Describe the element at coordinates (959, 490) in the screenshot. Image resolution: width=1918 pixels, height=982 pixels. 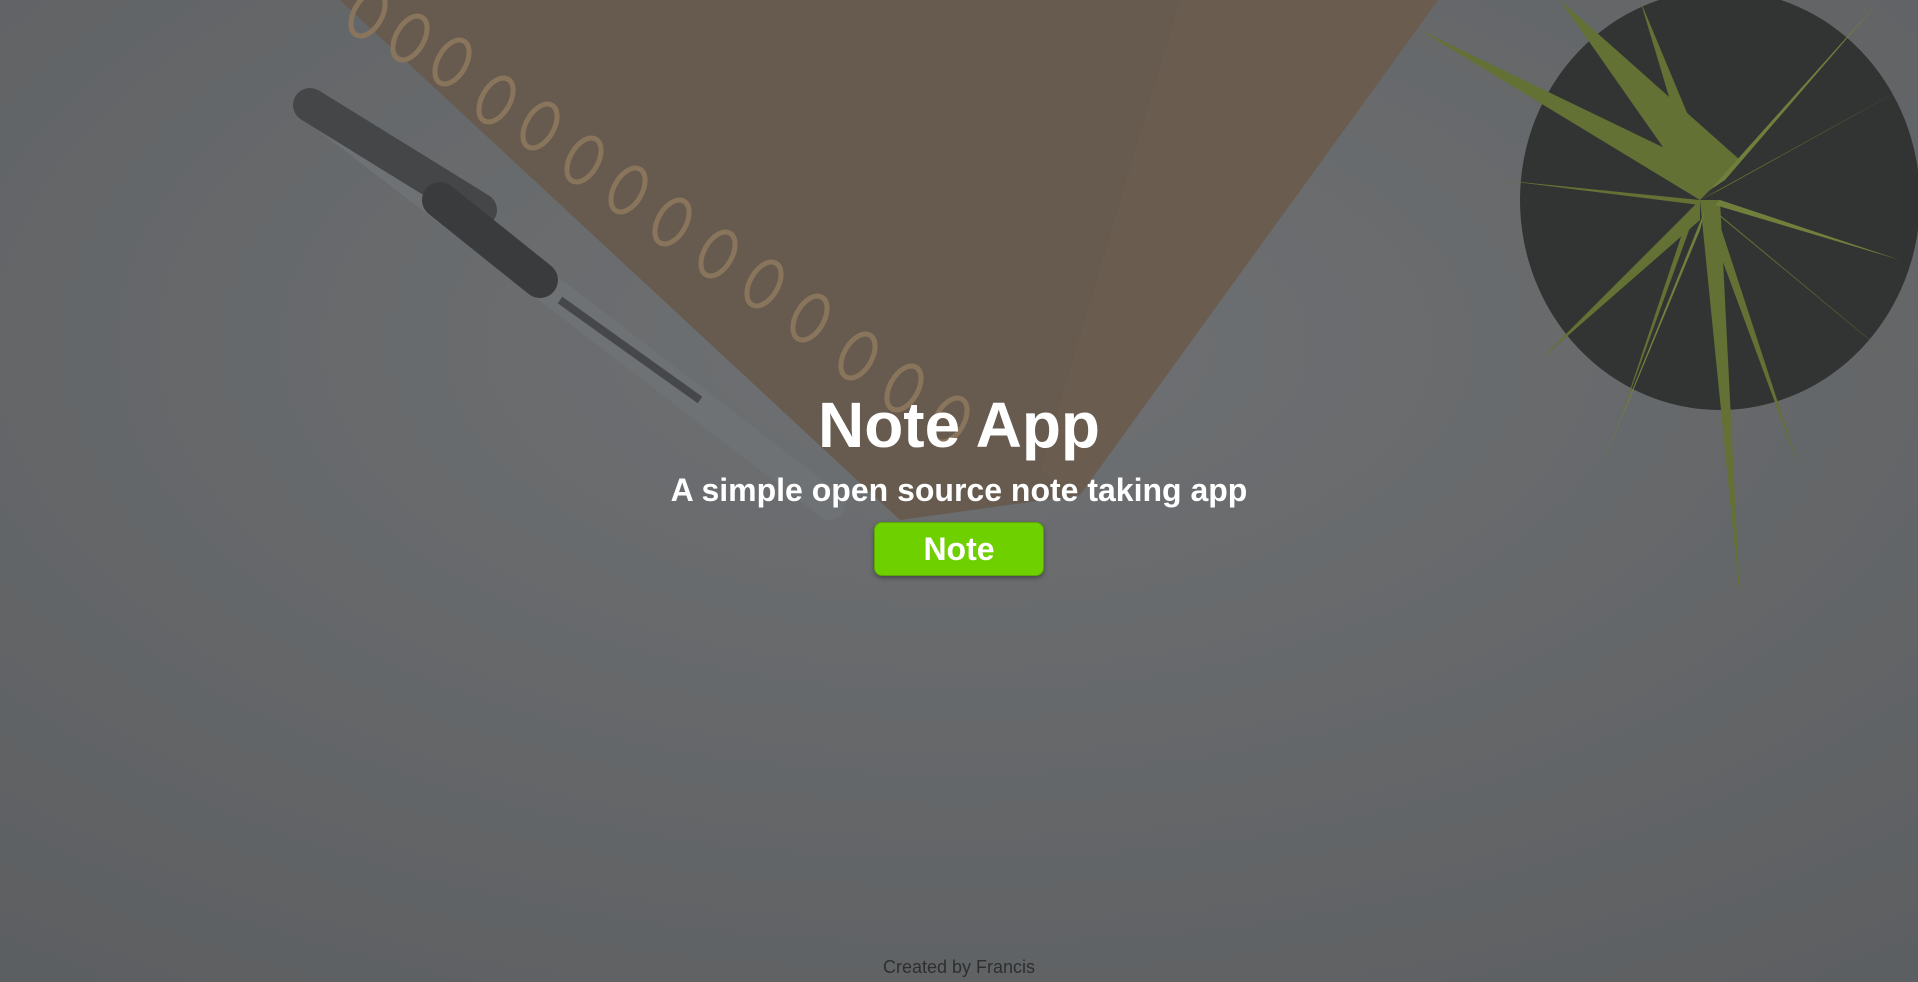
I see `page-subtitle: A simple open source note taking app` at that location.